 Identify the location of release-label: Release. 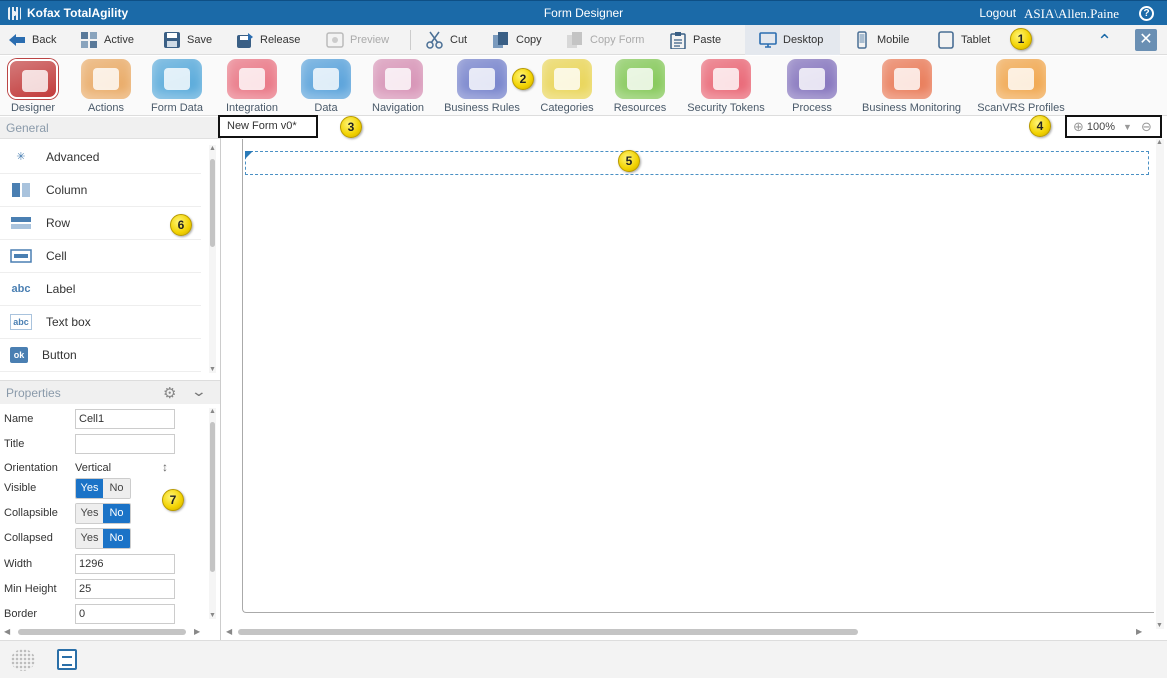
(280, 40).